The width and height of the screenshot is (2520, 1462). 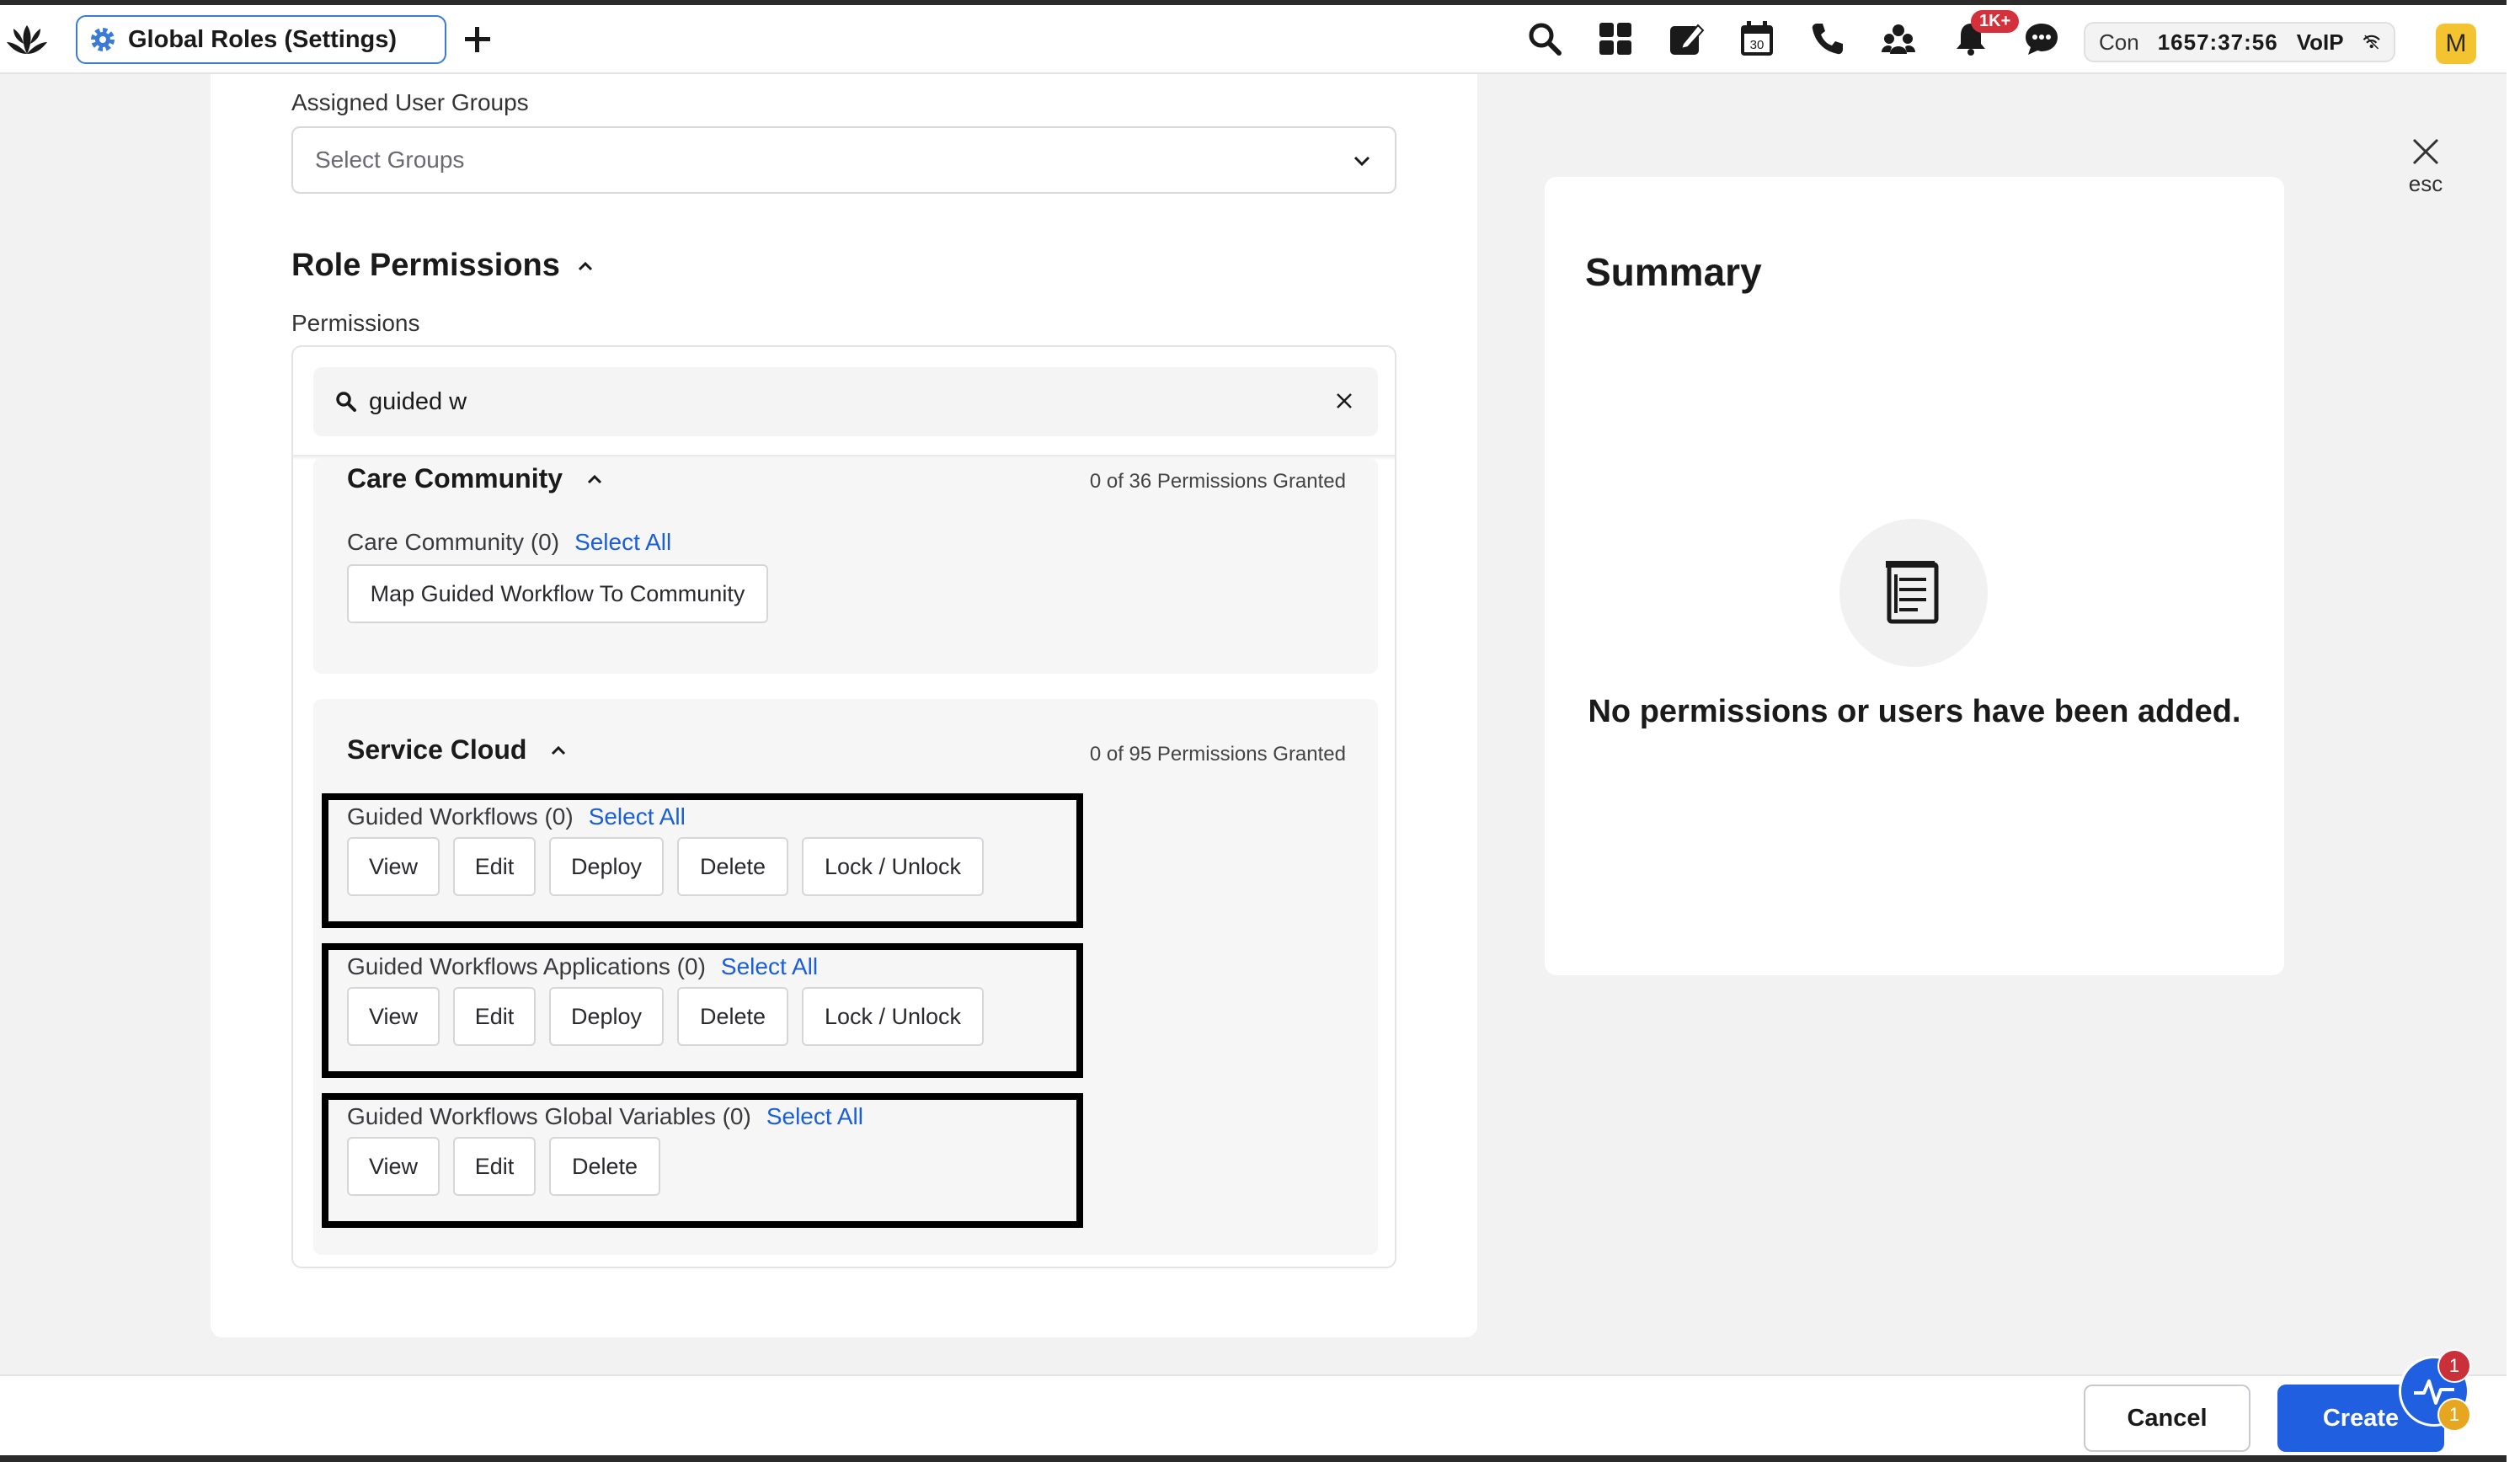 I want to click on group-header: Service Cloud, so click(x=458, y=750).